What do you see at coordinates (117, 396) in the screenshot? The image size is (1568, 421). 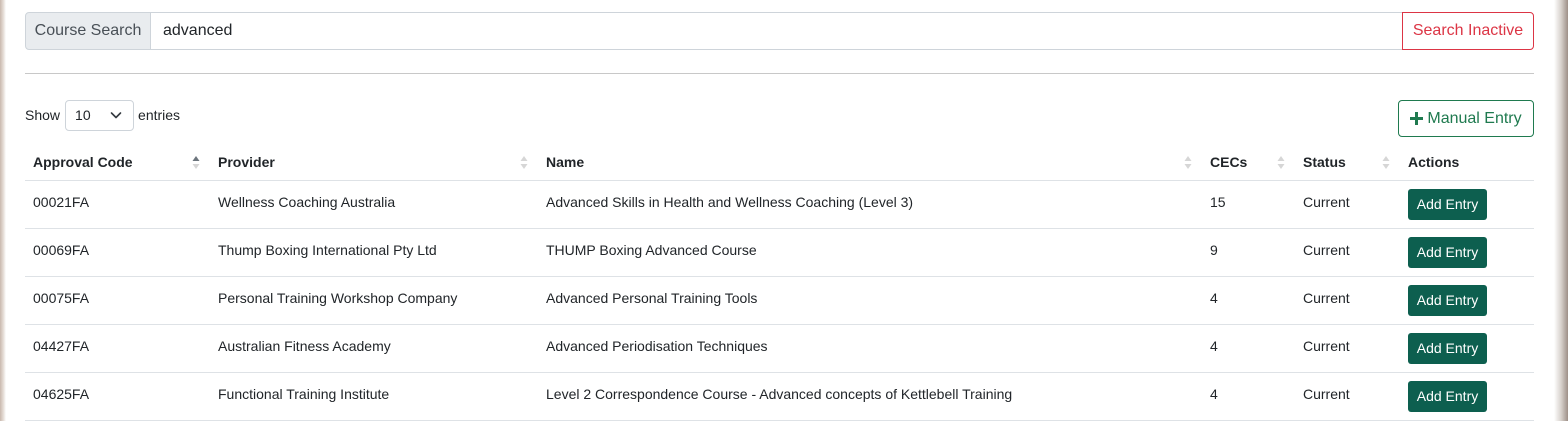 I see `cell-approval-code: 04625FA` at bounding box center [117, 396].